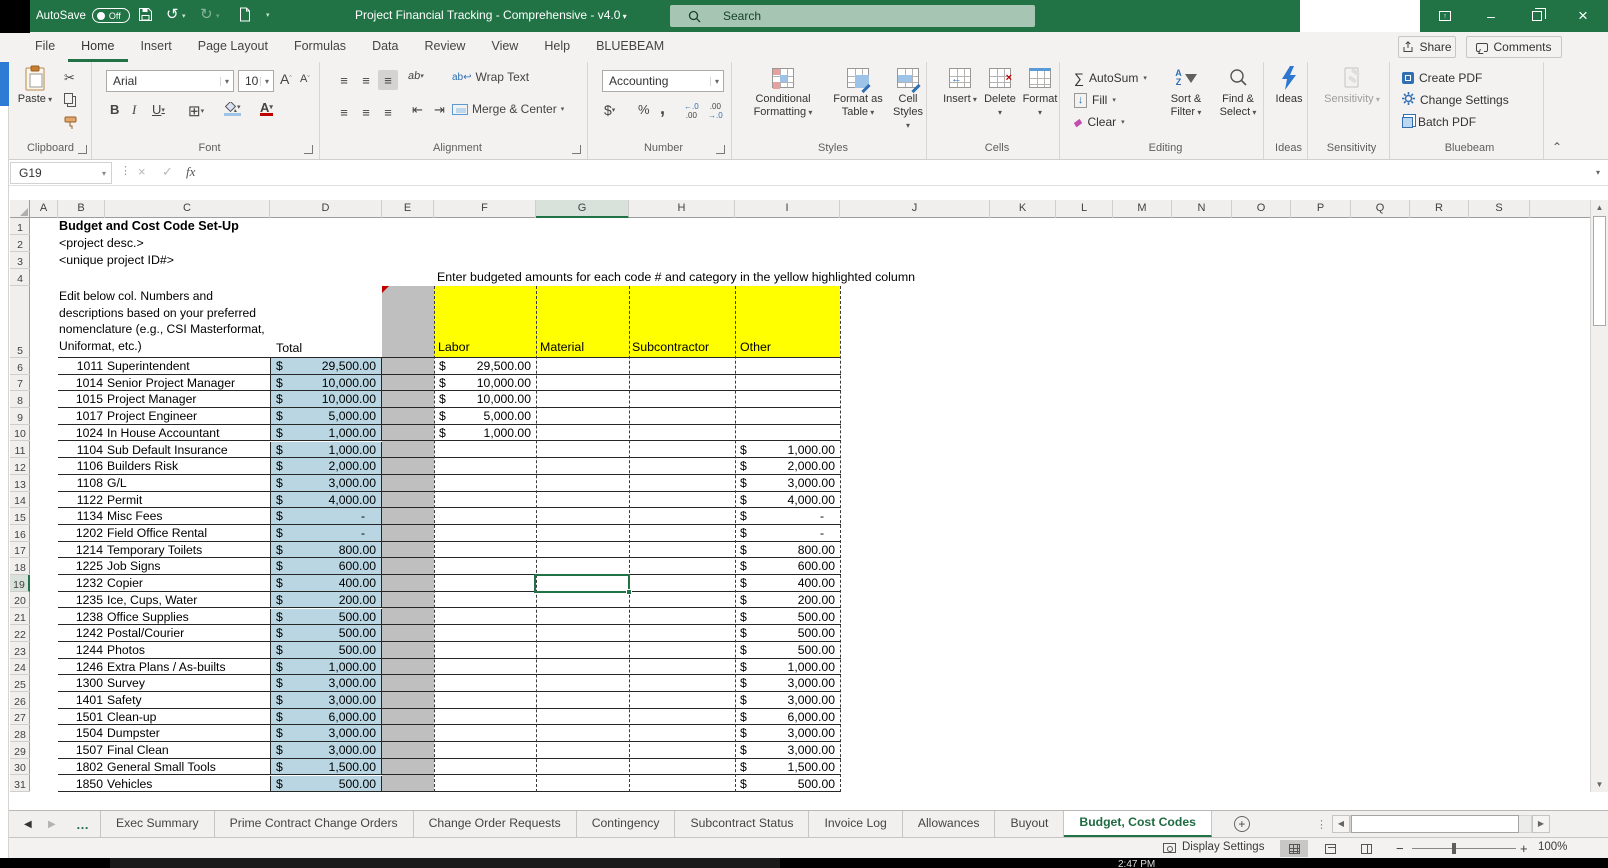  Describe the element at coordinates (326, 700) in the screenshot. I see `cell-total: $3,000.00` at that location.